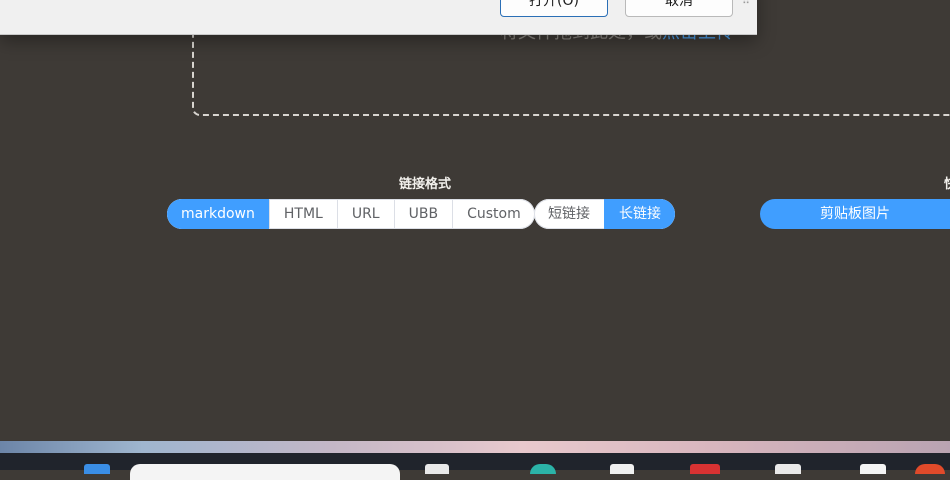 Image resolution: width=950 pixels, height=480 pixels. Describe the element at coordinates (365, 214) in the screenshot. I see `format-option-url: URL` at that location.